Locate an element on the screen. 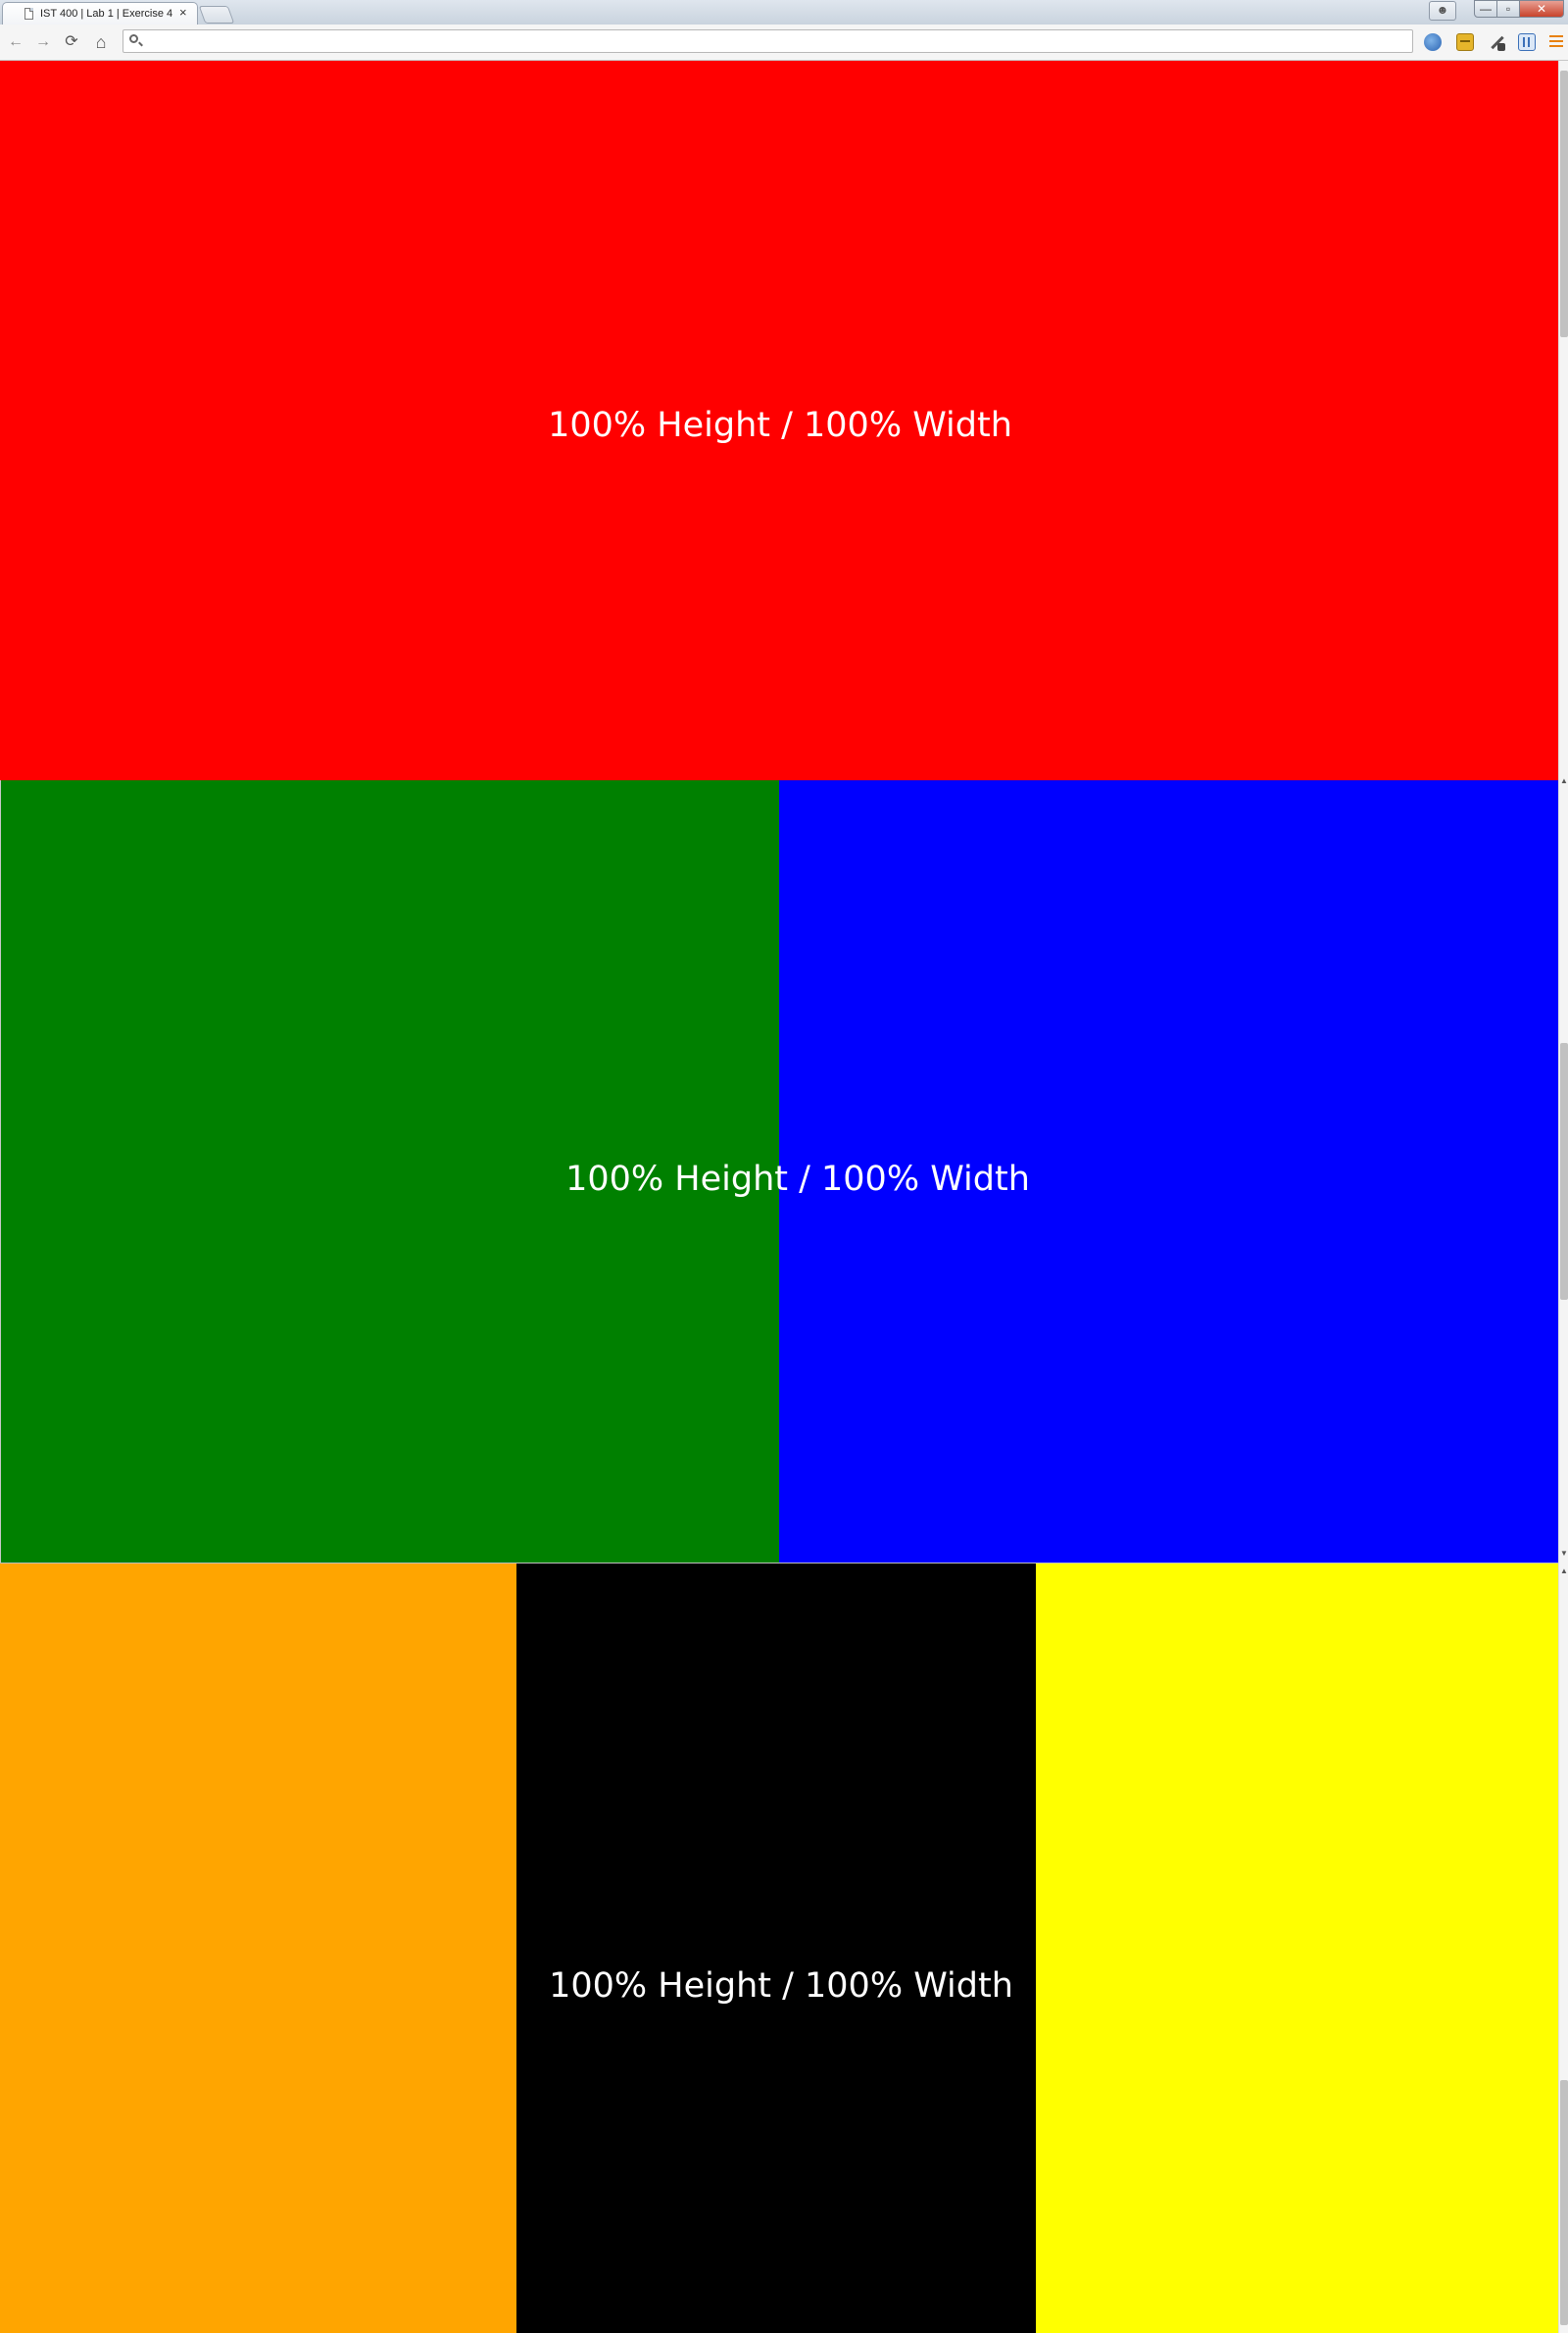 This screenshot has height=2333, width=1568. new-tab-button is located at coordinates (217, 15).